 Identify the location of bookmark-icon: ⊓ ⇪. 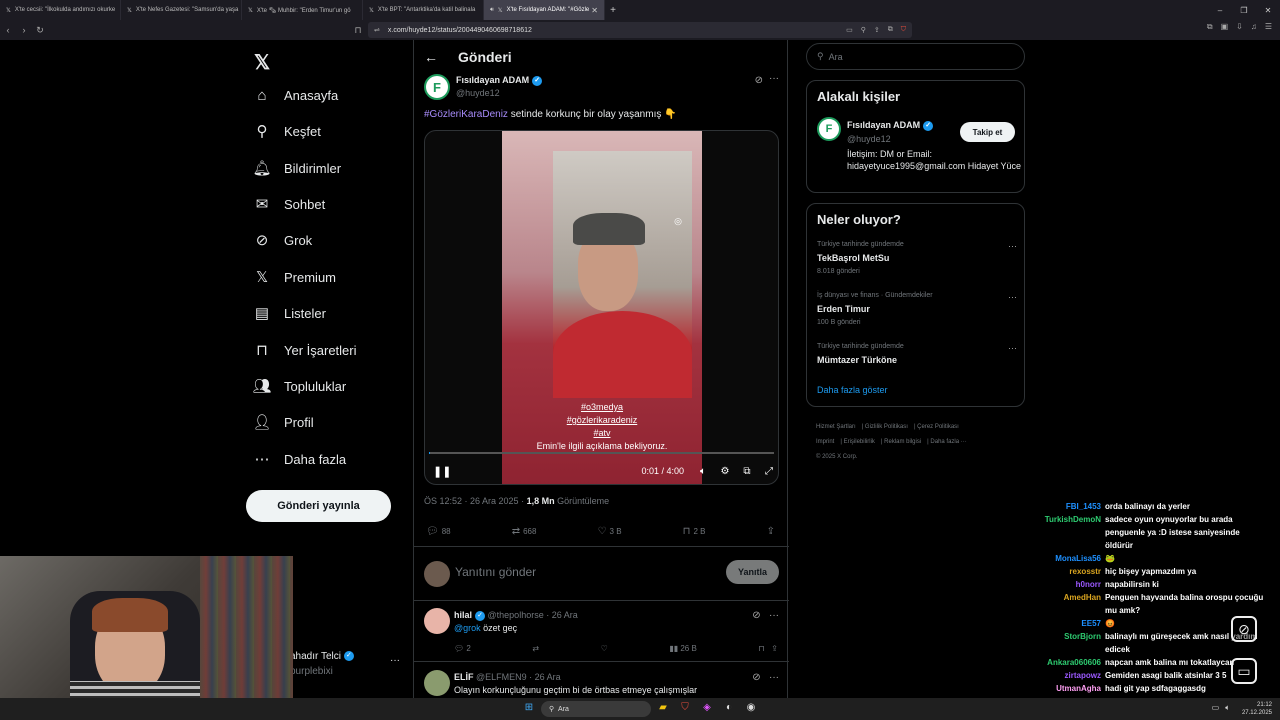
(768, 648).